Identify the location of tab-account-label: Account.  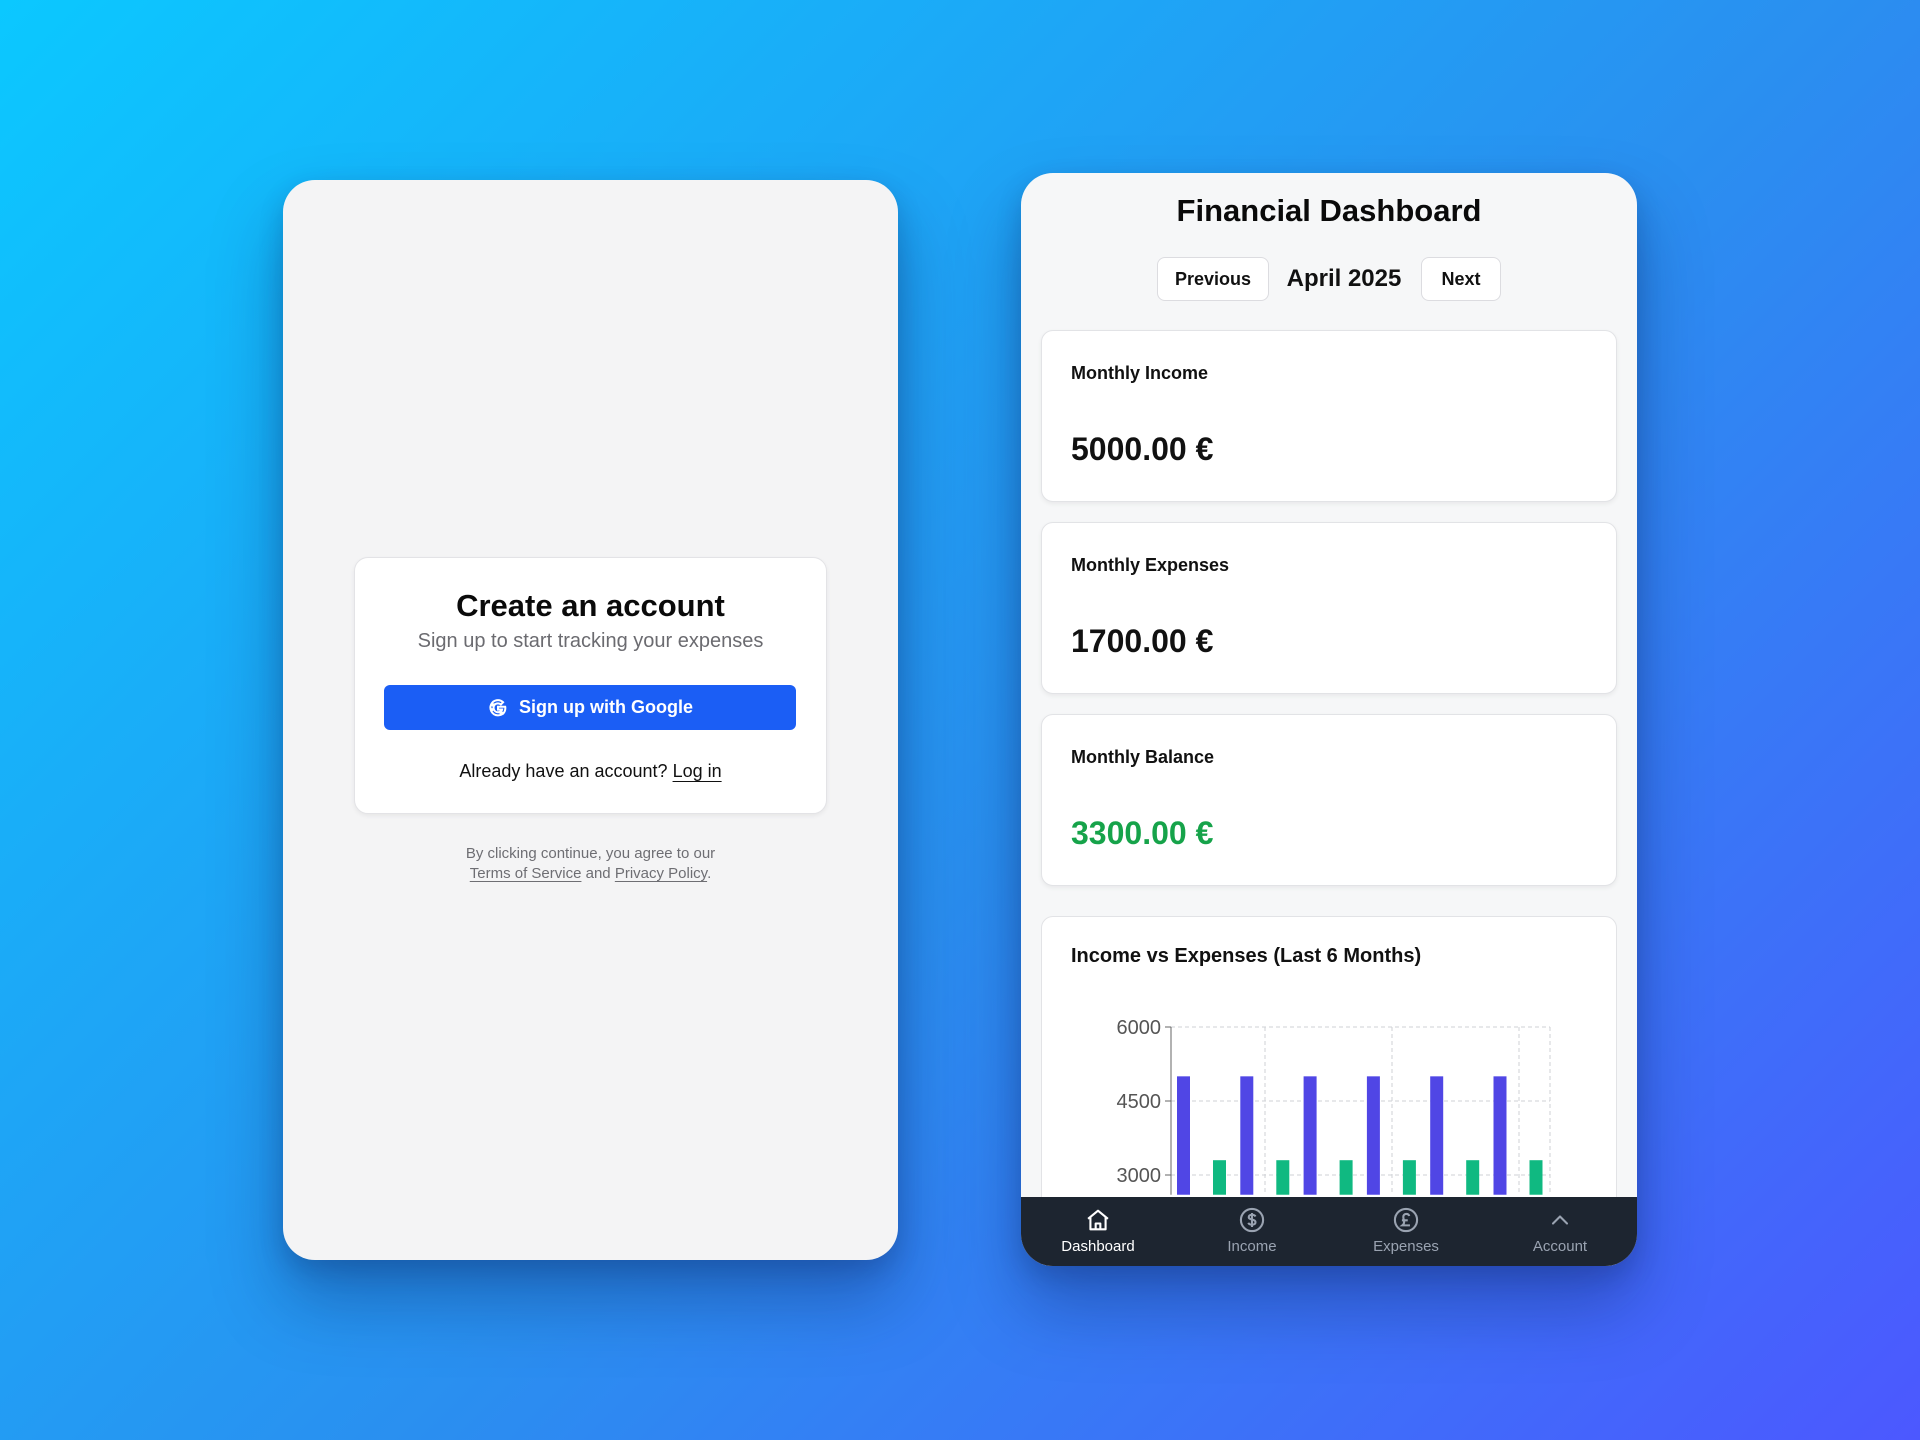
(1560, 1246).